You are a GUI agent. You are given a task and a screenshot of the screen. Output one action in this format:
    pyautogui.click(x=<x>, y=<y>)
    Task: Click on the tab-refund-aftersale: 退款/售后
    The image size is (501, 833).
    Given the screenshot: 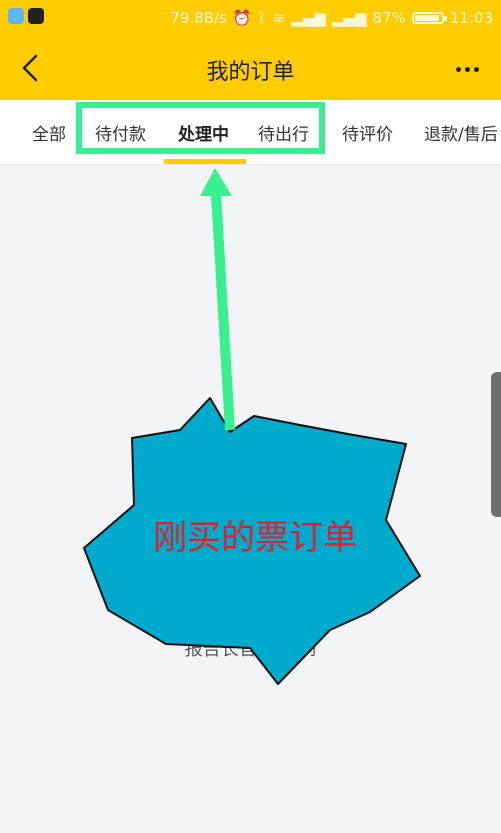 What is the action you would take?
    pyautogui.click(x=461, y=132)
    